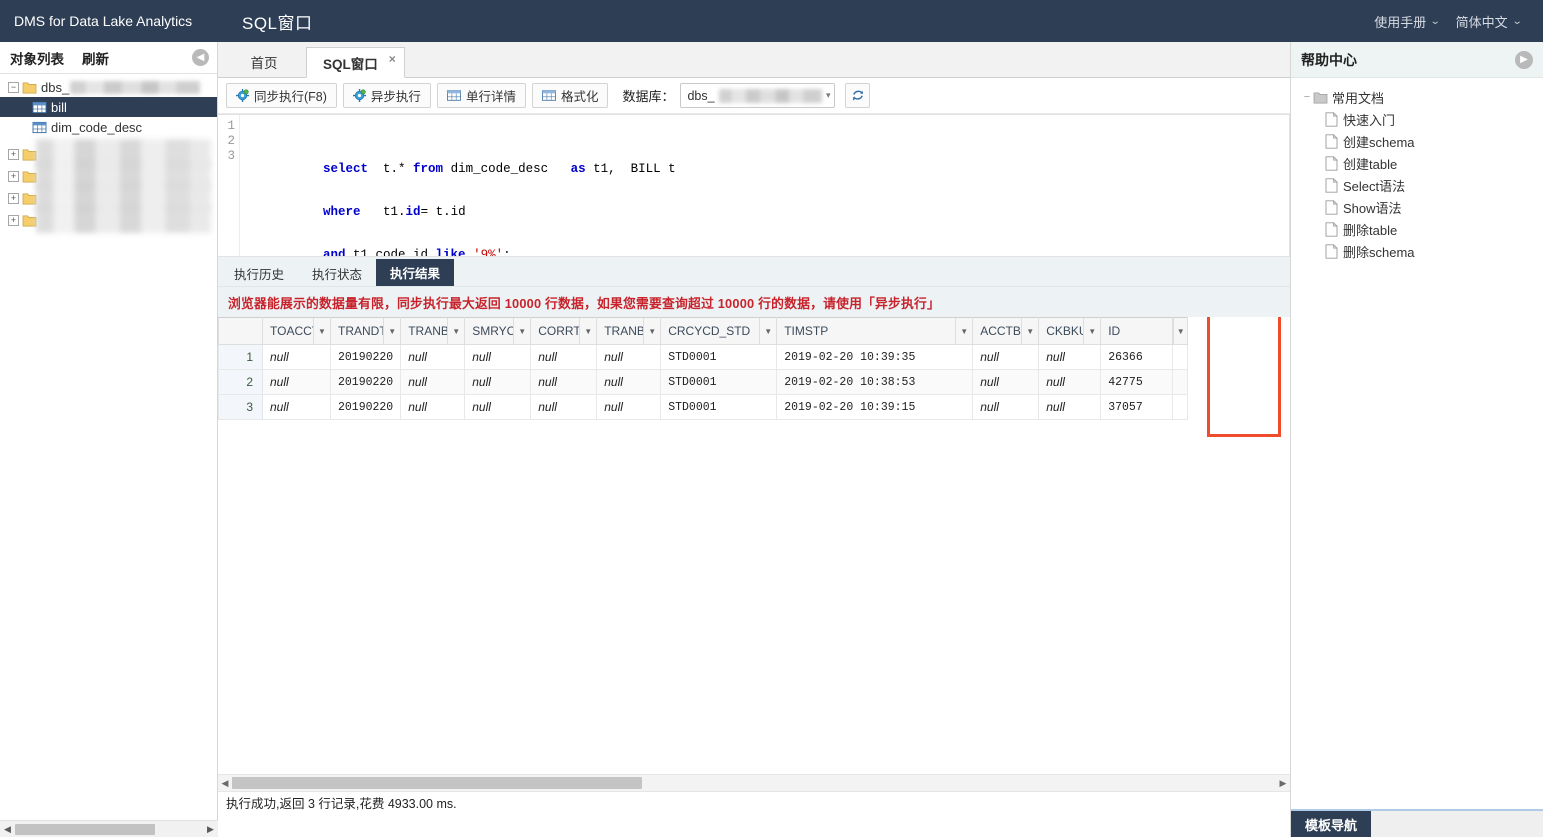 The height and width of the screenshot is (837, 1543). I want to click on sql-token: select, so click(346, 169).